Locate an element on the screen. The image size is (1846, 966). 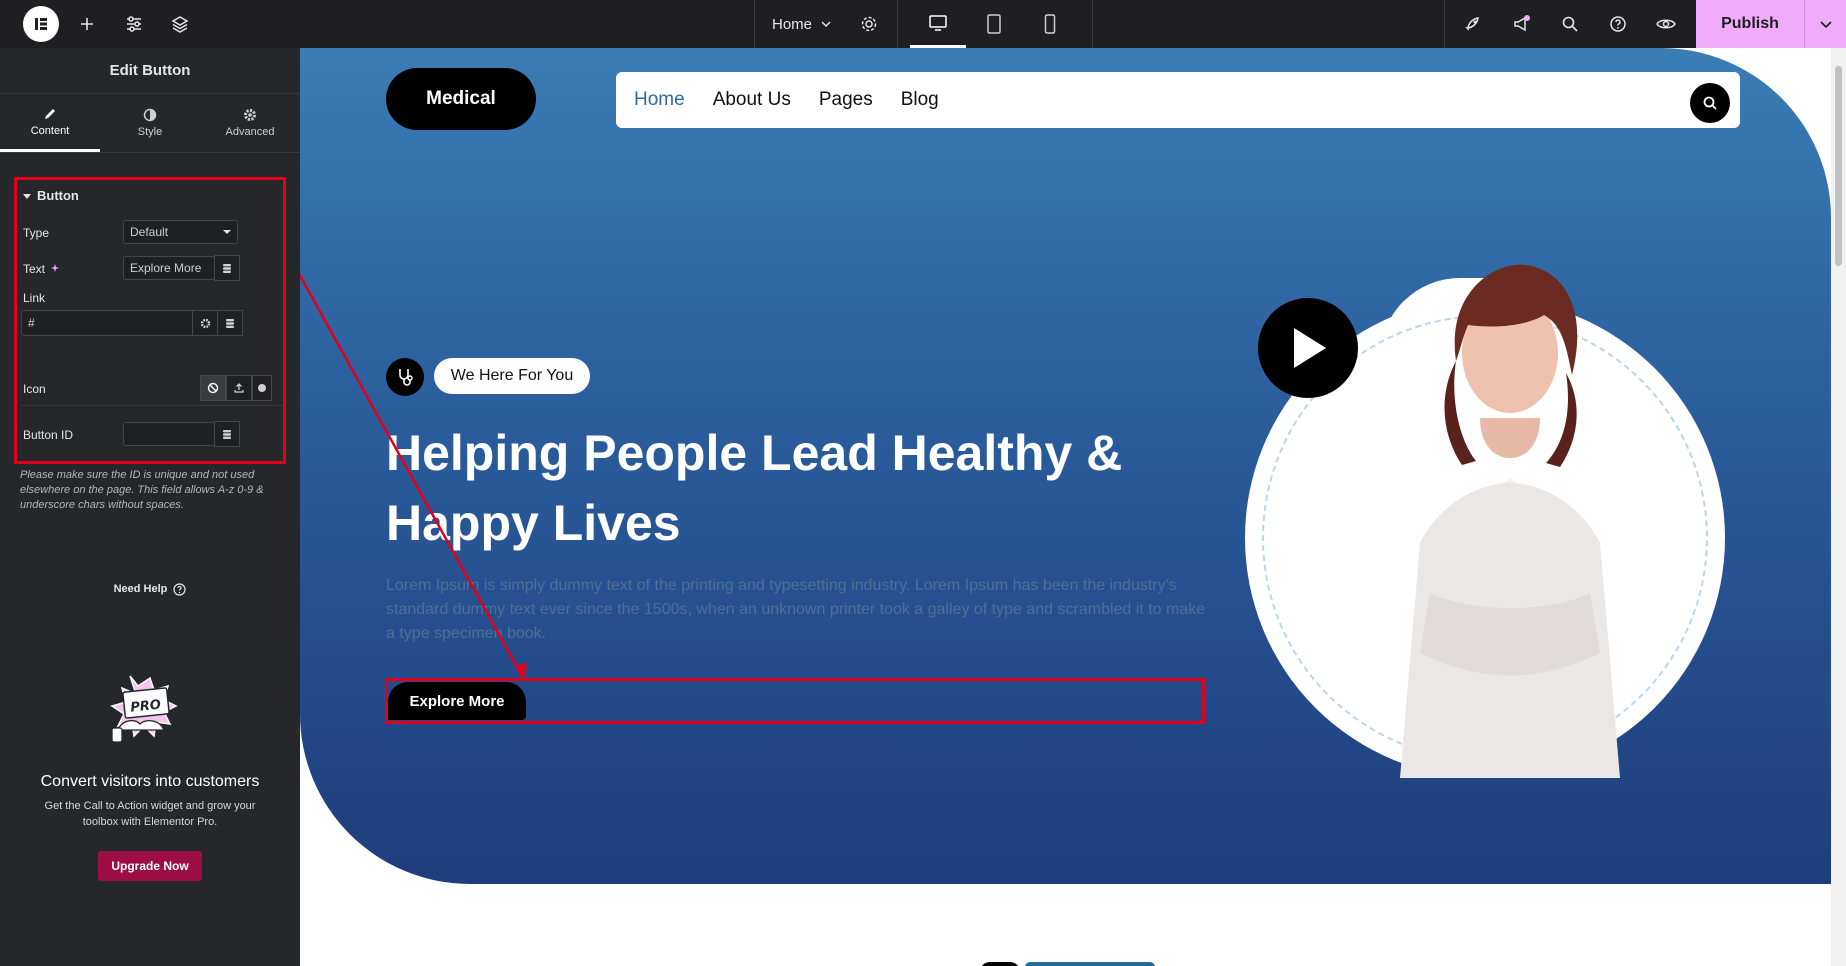
elementor-logo-icon is located at coordinates (41, 24).